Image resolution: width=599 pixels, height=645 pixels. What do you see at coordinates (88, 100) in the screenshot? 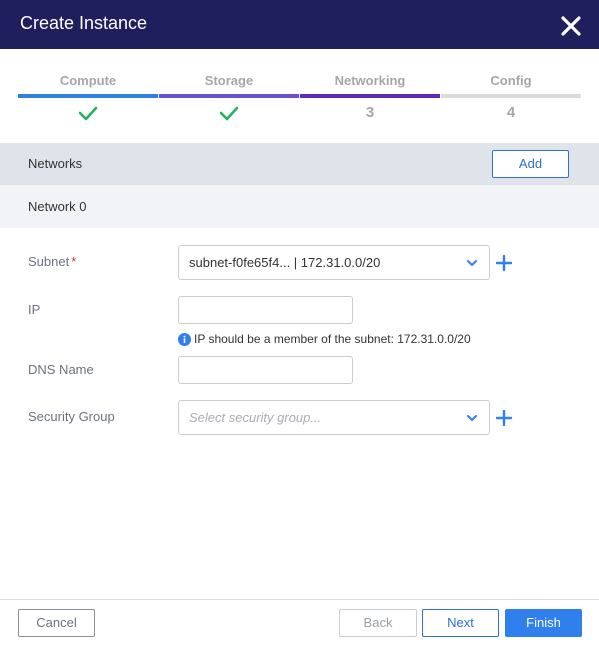
I see `step-compute: Compute` at bounding box center [88, 100].